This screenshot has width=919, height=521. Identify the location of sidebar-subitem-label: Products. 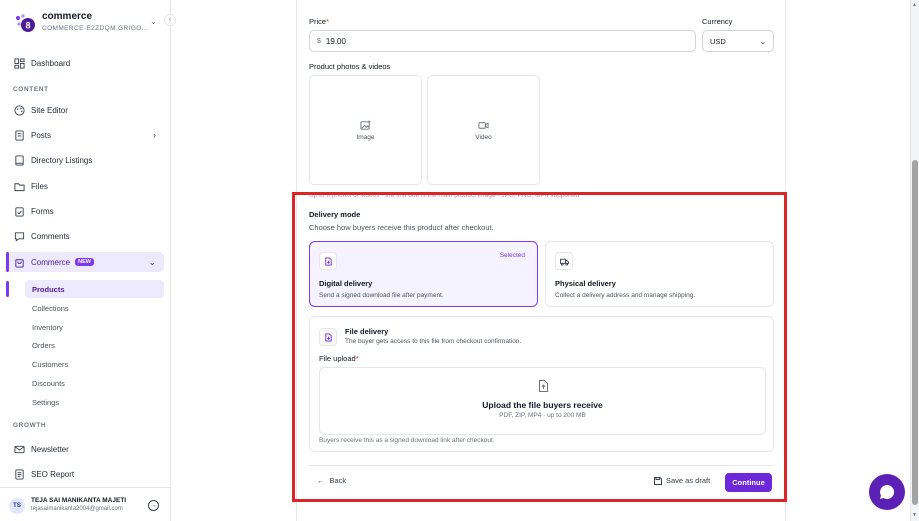
(48, 289).